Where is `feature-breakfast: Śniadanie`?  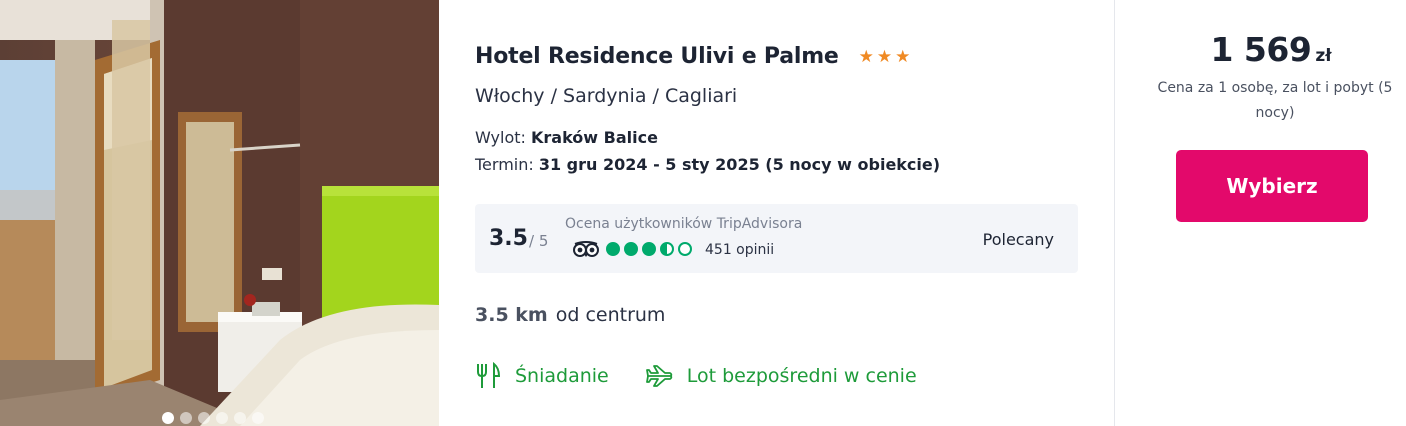
feature-breakfast: Śniadanie is located at coordinates (542, 376).